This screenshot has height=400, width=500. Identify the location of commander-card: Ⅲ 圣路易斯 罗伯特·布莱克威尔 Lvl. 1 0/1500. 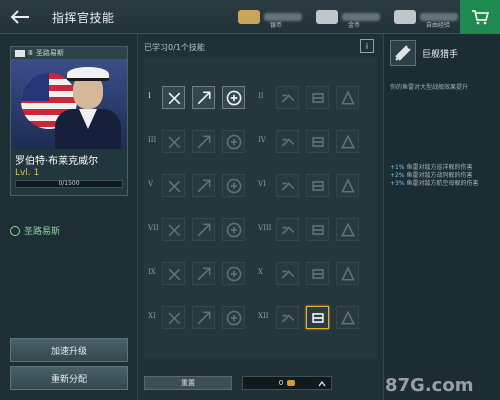
(69, 121).